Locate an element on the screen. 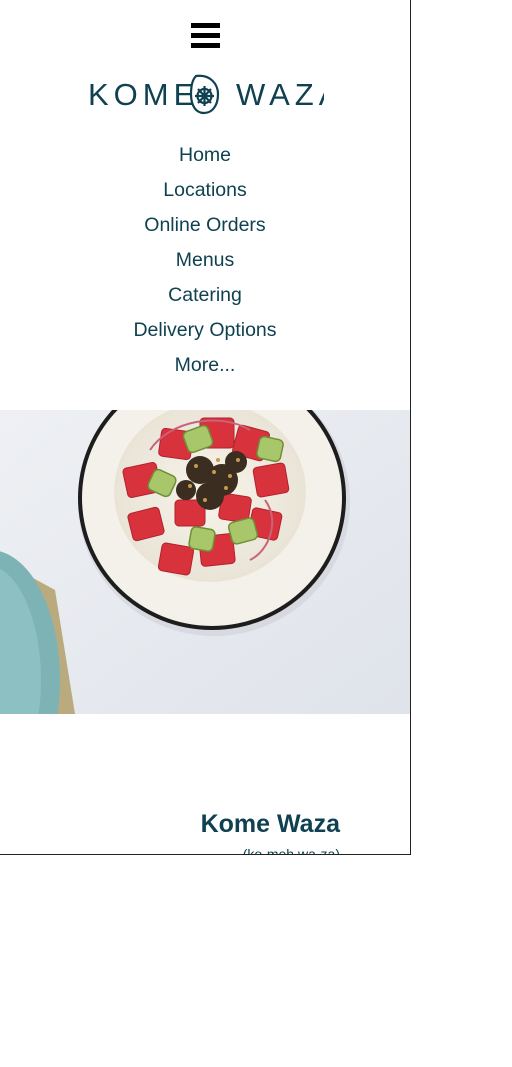 The height and width of the screenshot is (1067, 512). kome-waza-logo: KOME WAZA is located at coordinates (206, 94).